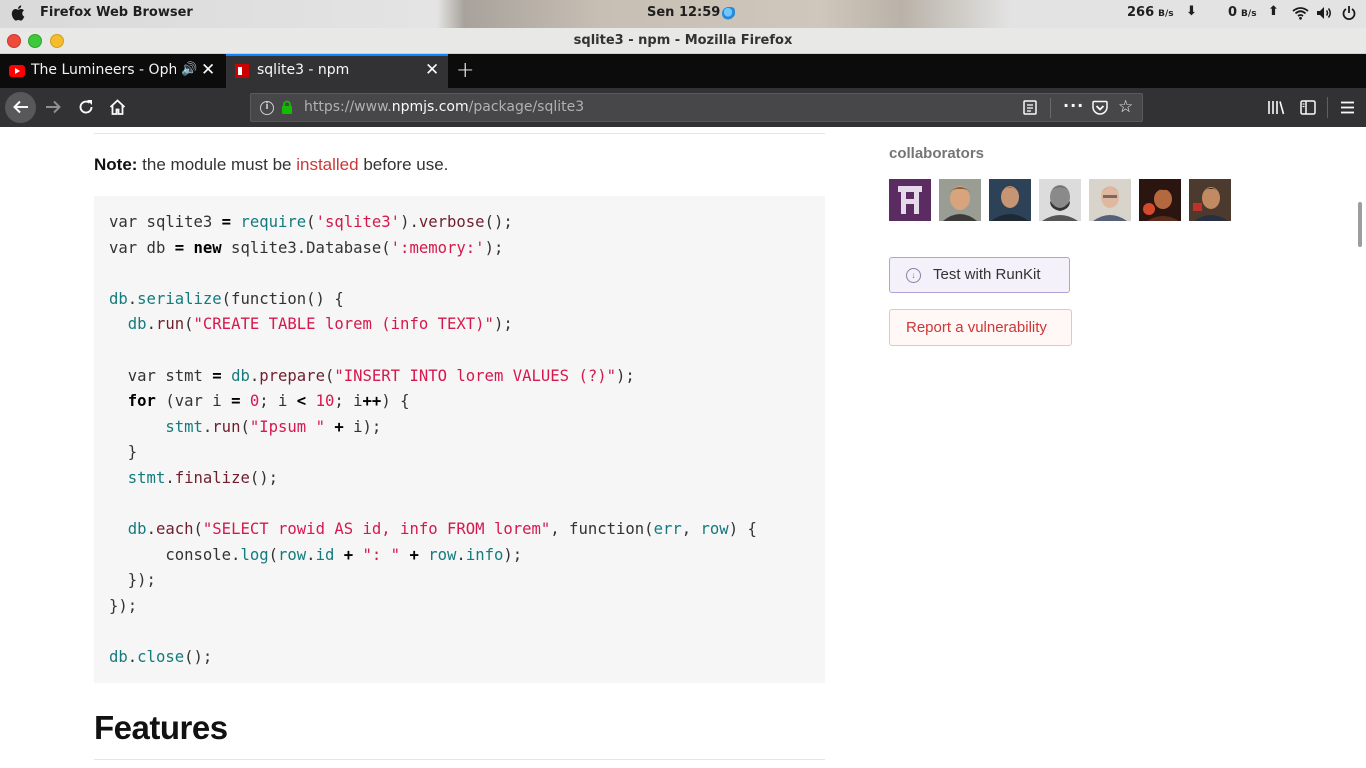 The image size is (1366, 768). What do you see at coordinates (1191, 11) in the screenshot?
I see `download-arrow-icon: ⬇` at bounding box center [1191, 11].